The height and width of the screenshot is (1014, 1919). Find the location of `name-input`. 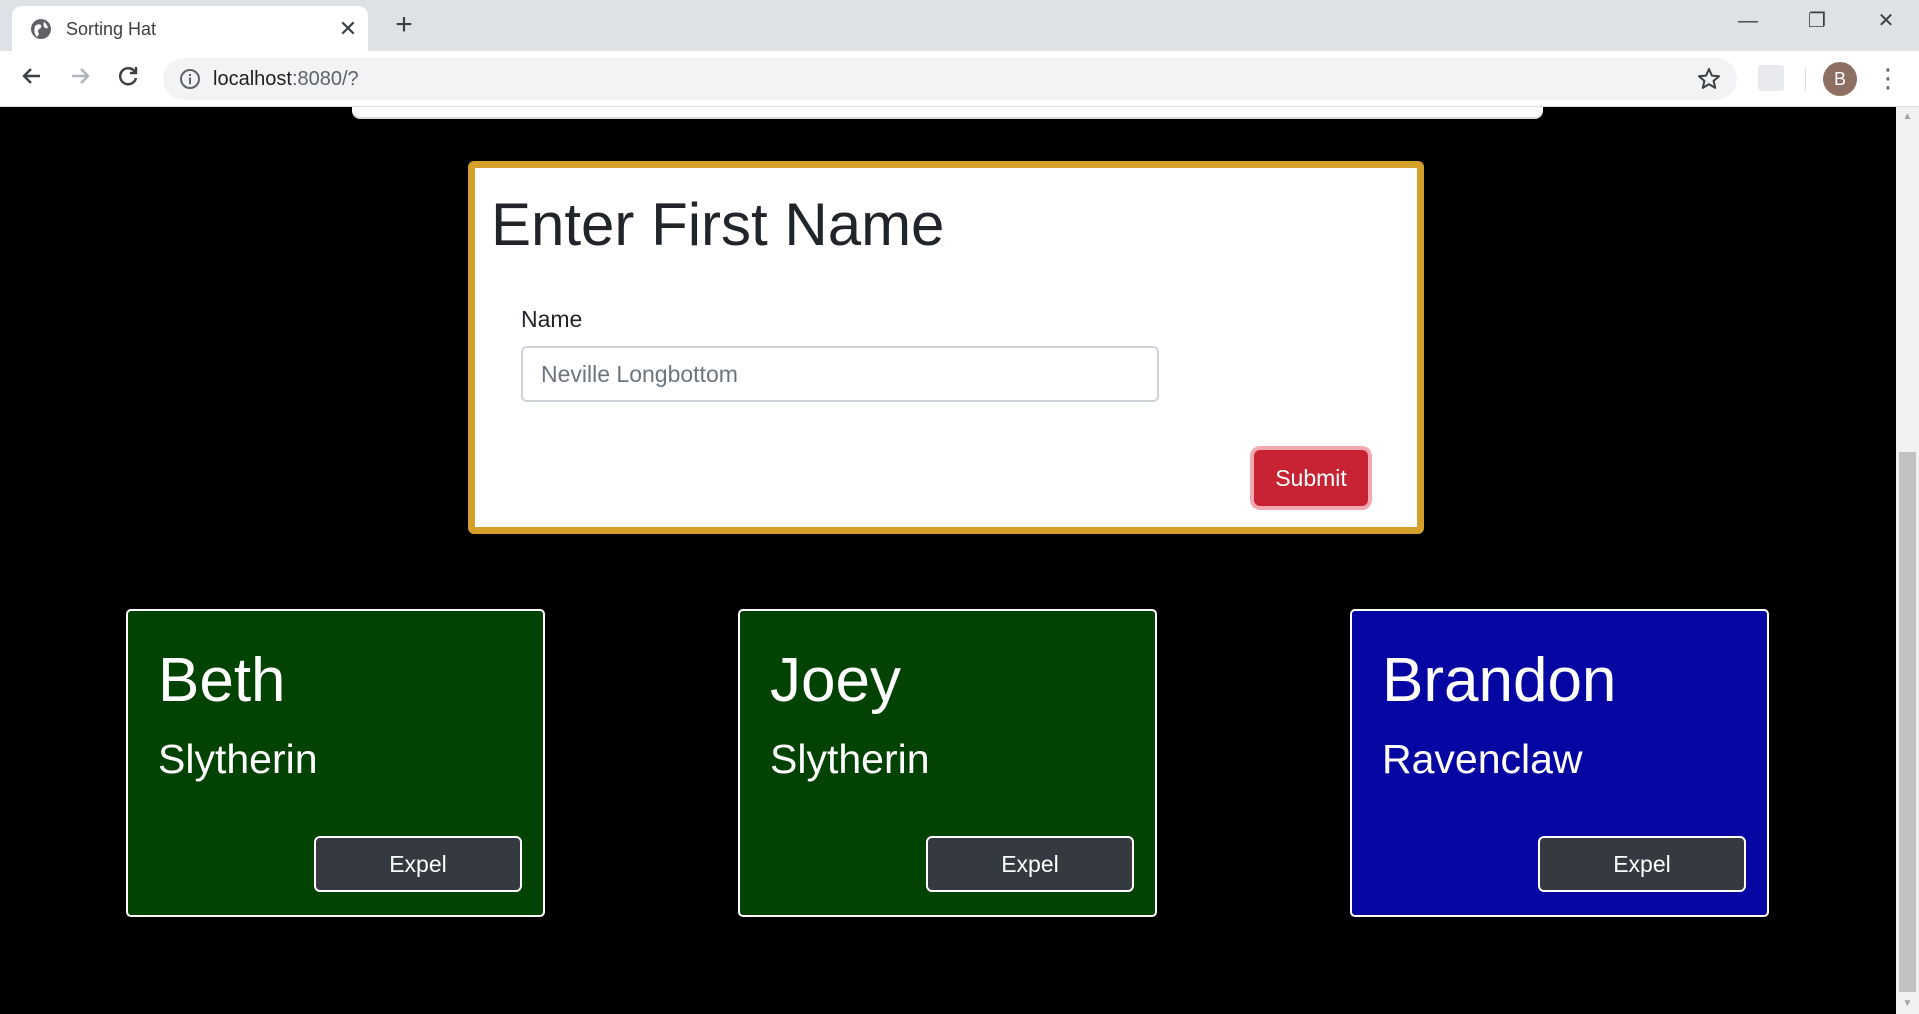

name-input is located at coordinates (840, 374).